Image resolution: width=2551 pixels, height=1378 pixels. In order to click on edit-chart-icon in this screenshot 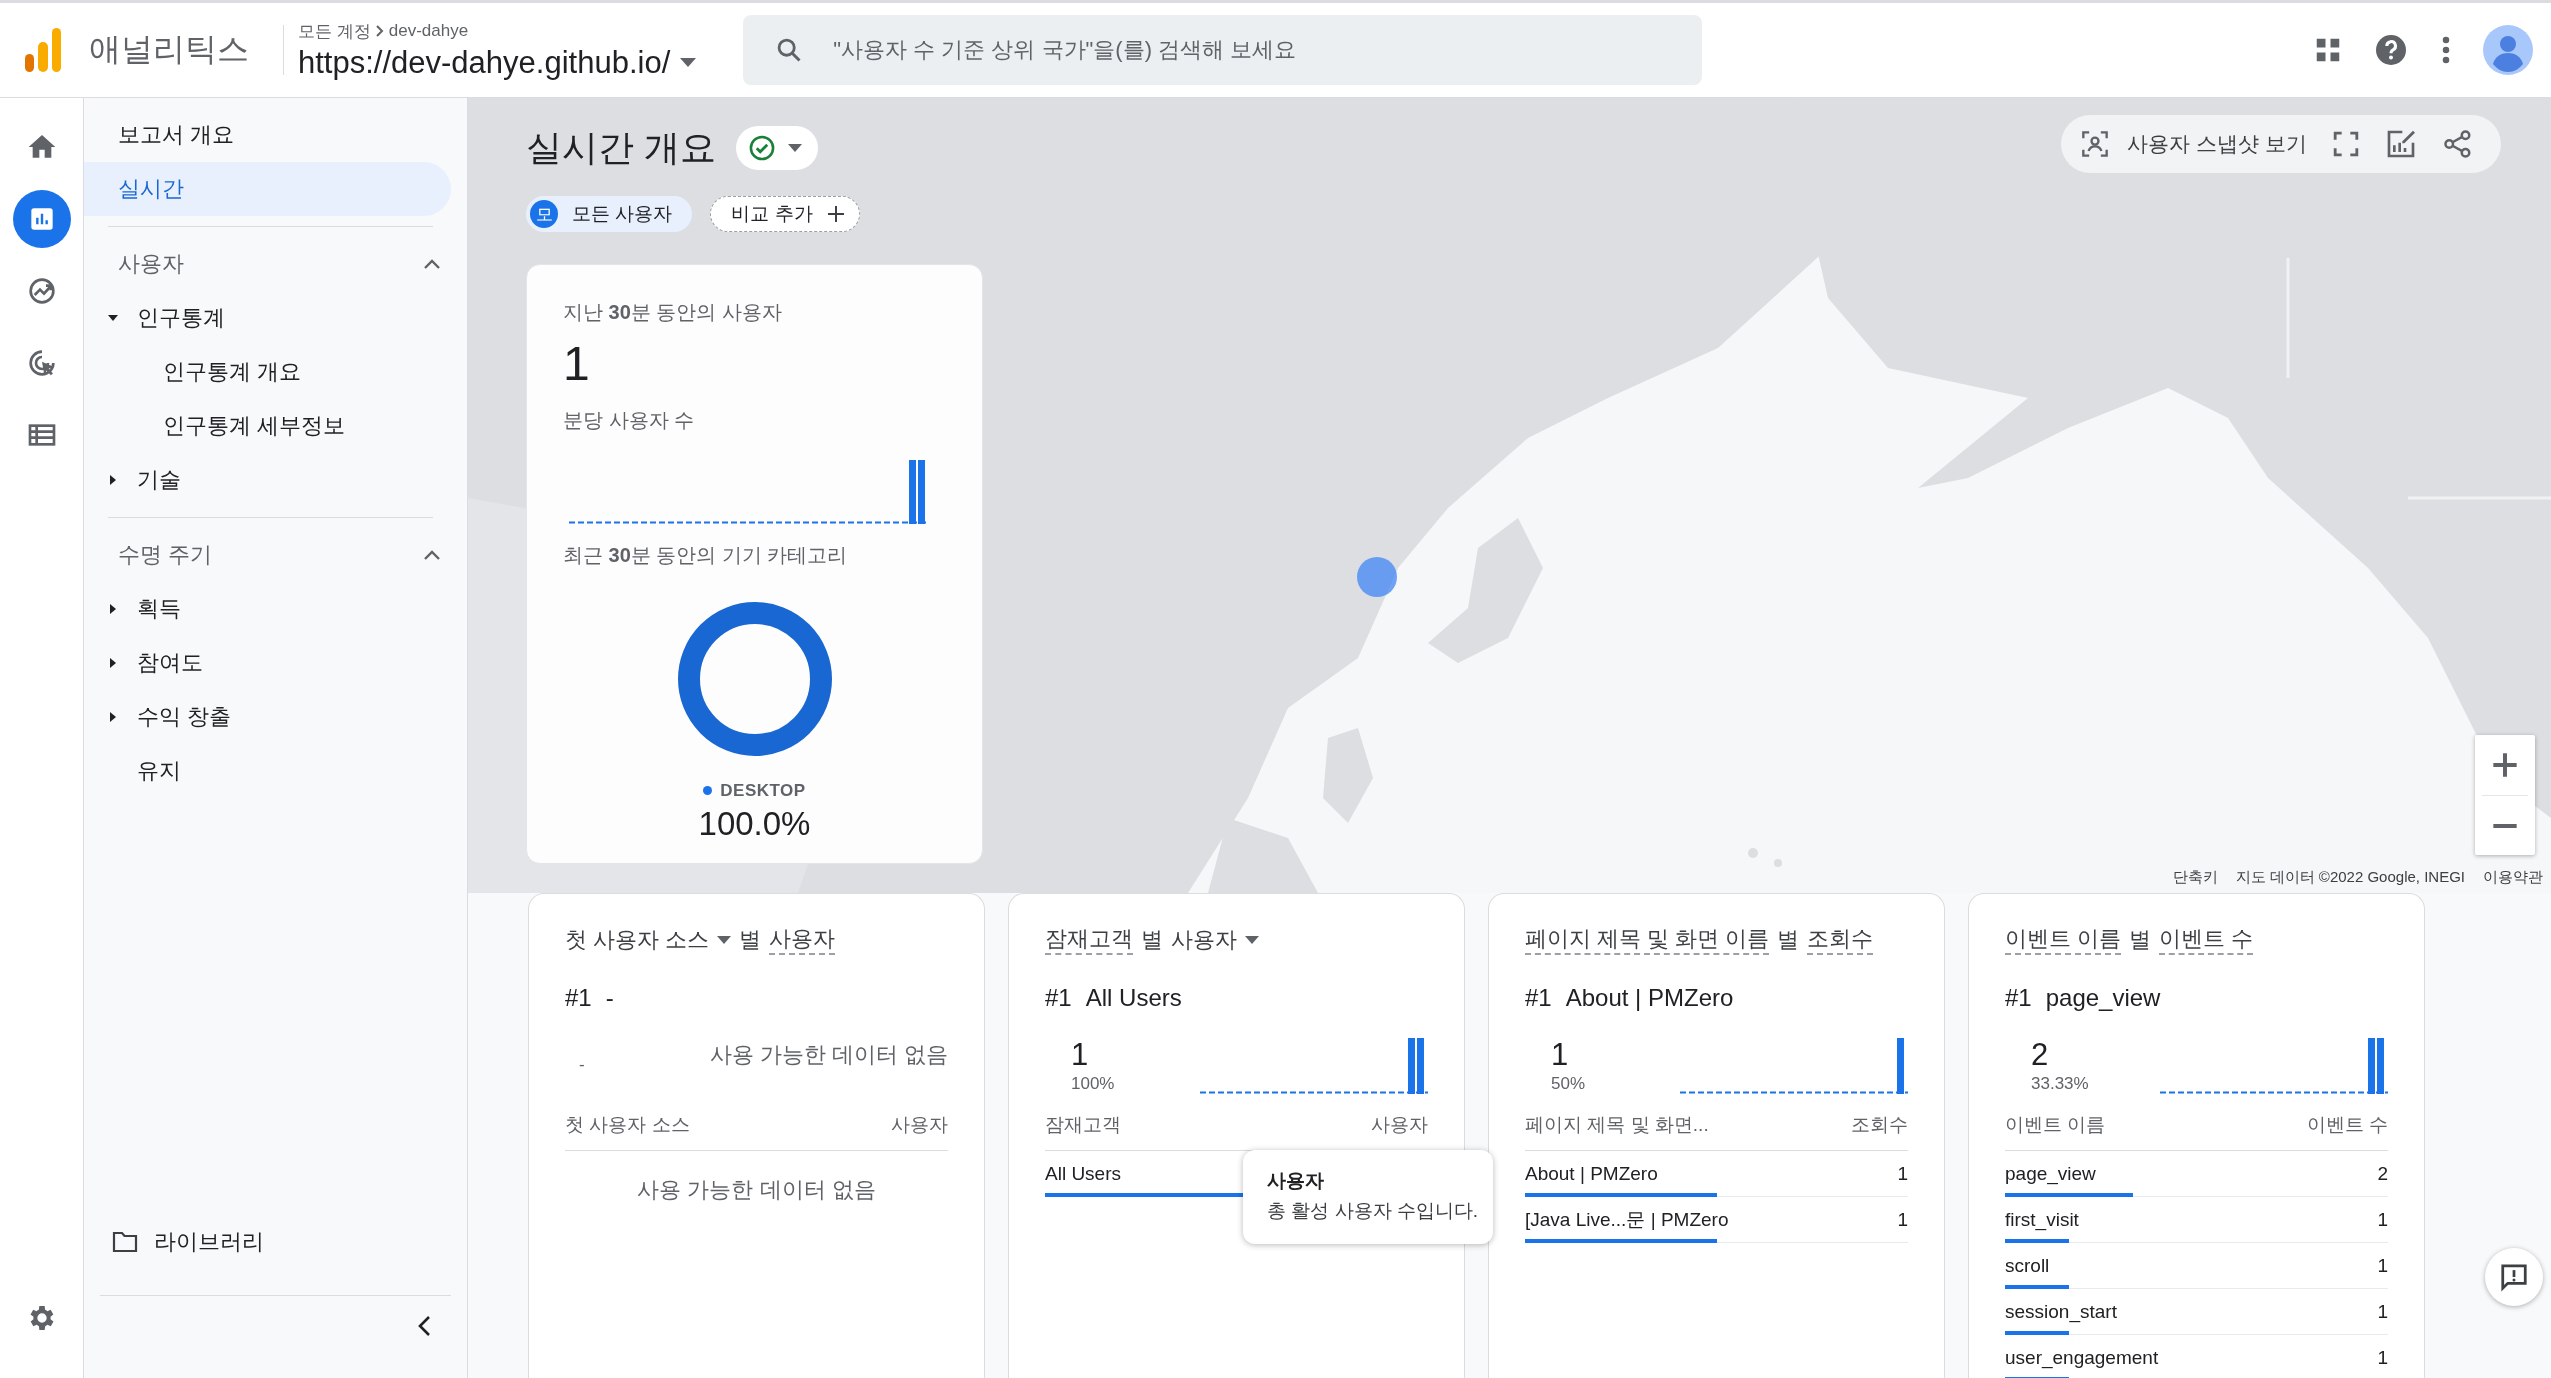, I will do `click(2401, 144)`.